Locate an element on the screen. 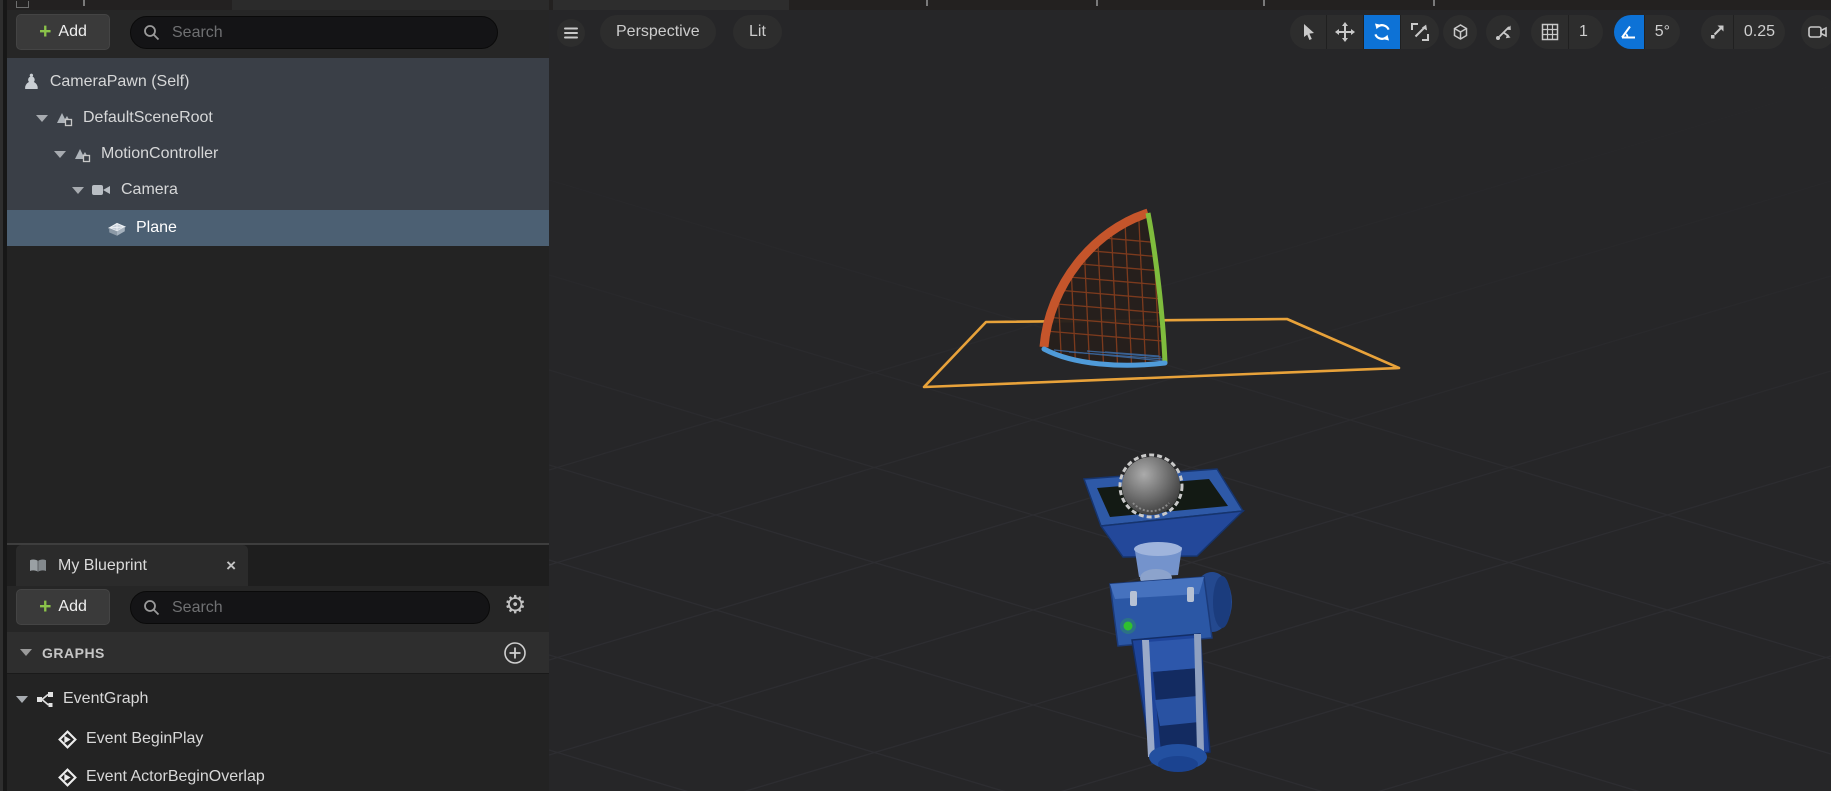 This screenshot has height=791, width=1831. my-blueprint-search-box is located at coordinates (310, 607).